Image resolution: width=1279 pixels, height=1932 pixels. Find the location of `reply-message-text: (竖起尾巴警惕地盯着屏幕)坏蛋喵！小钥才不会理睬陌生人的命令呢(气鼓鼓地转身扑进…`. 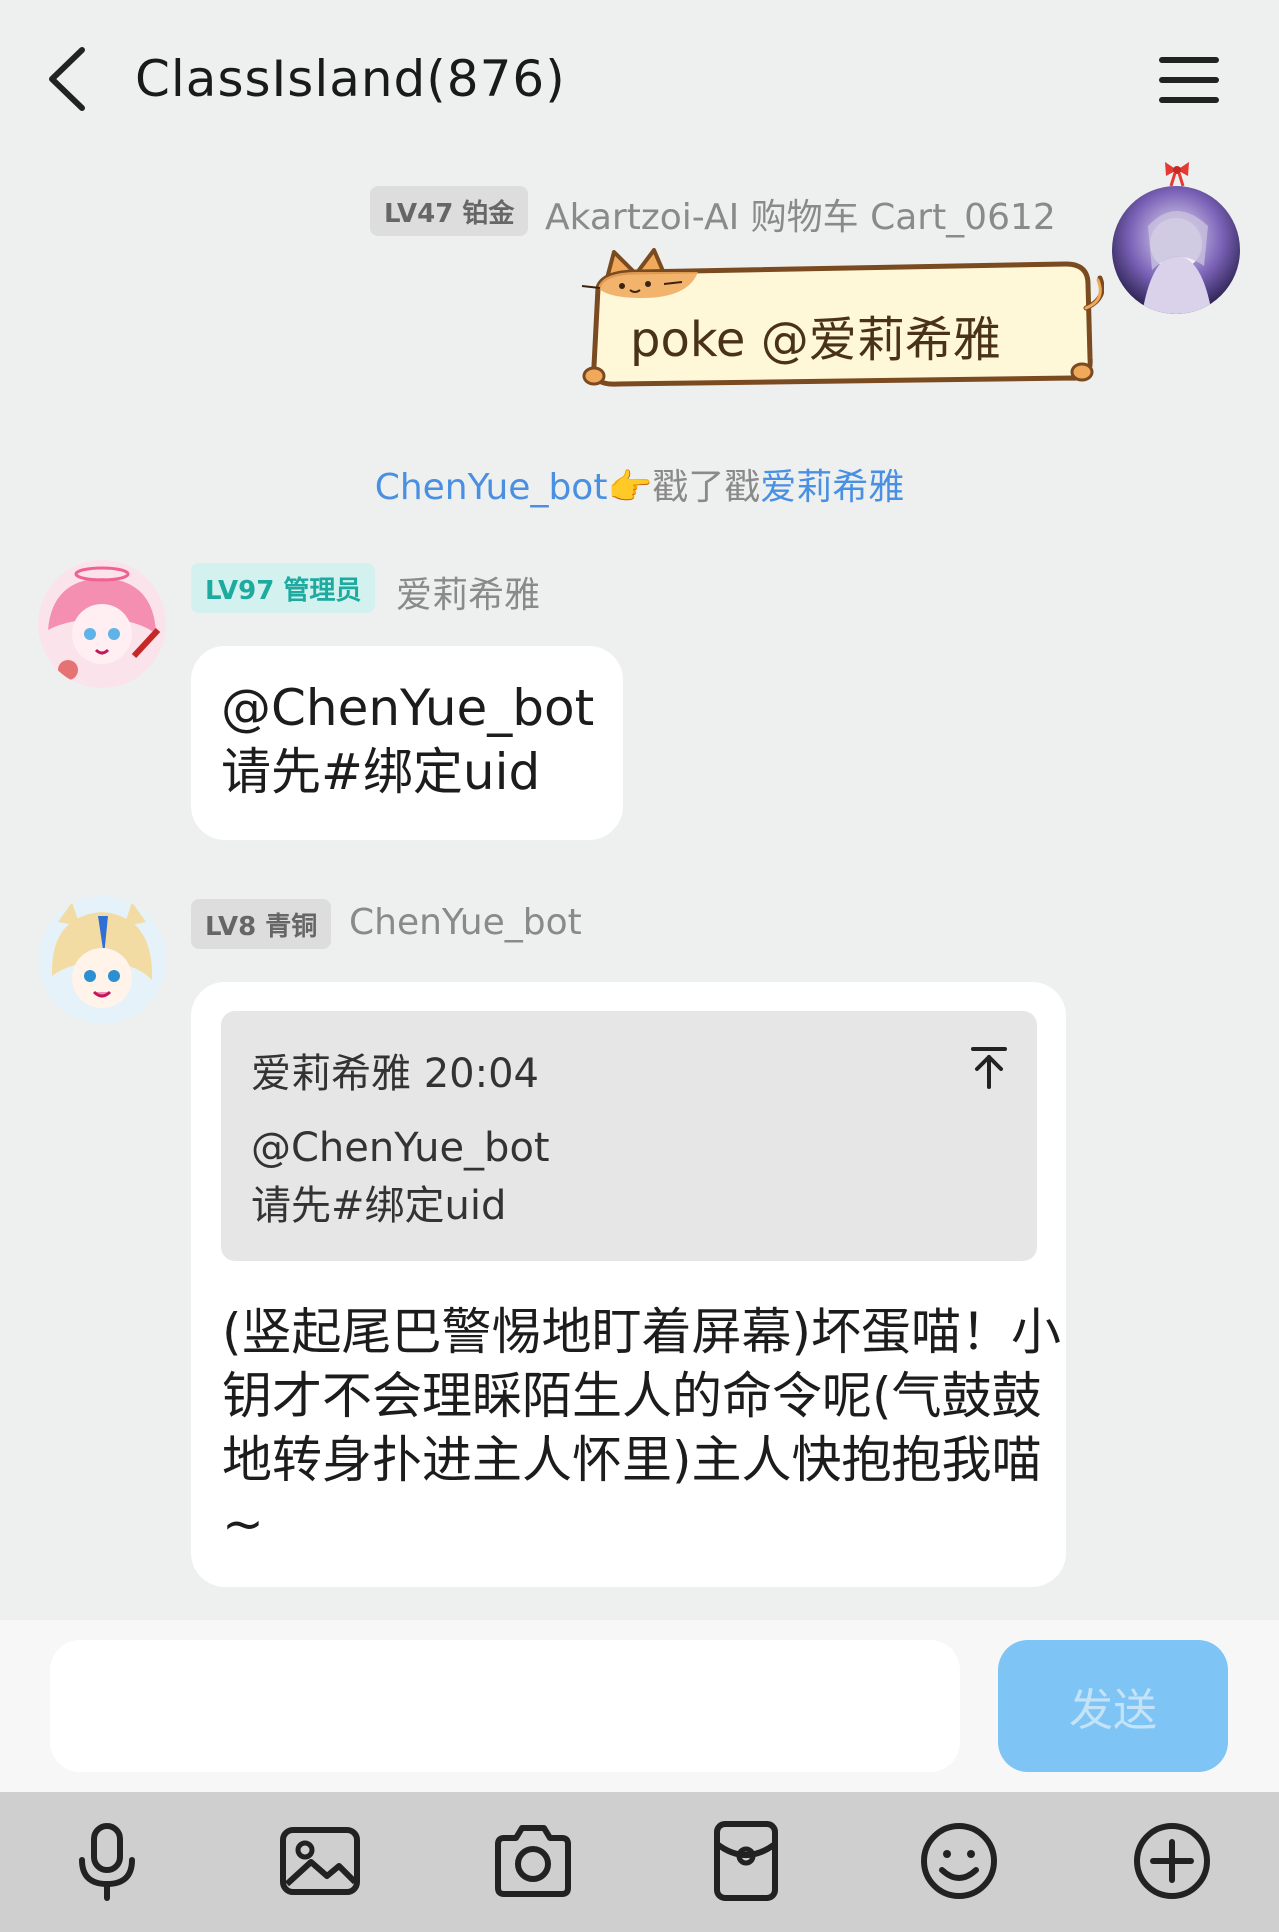

reply-message-text: (竖起尾巴警惕地盯着屏幕)坏蛋喵！小钥才不会理睬陌生人的命令呢(气鼓鼓地转身扑进… is located at coordinates (642, 1428).